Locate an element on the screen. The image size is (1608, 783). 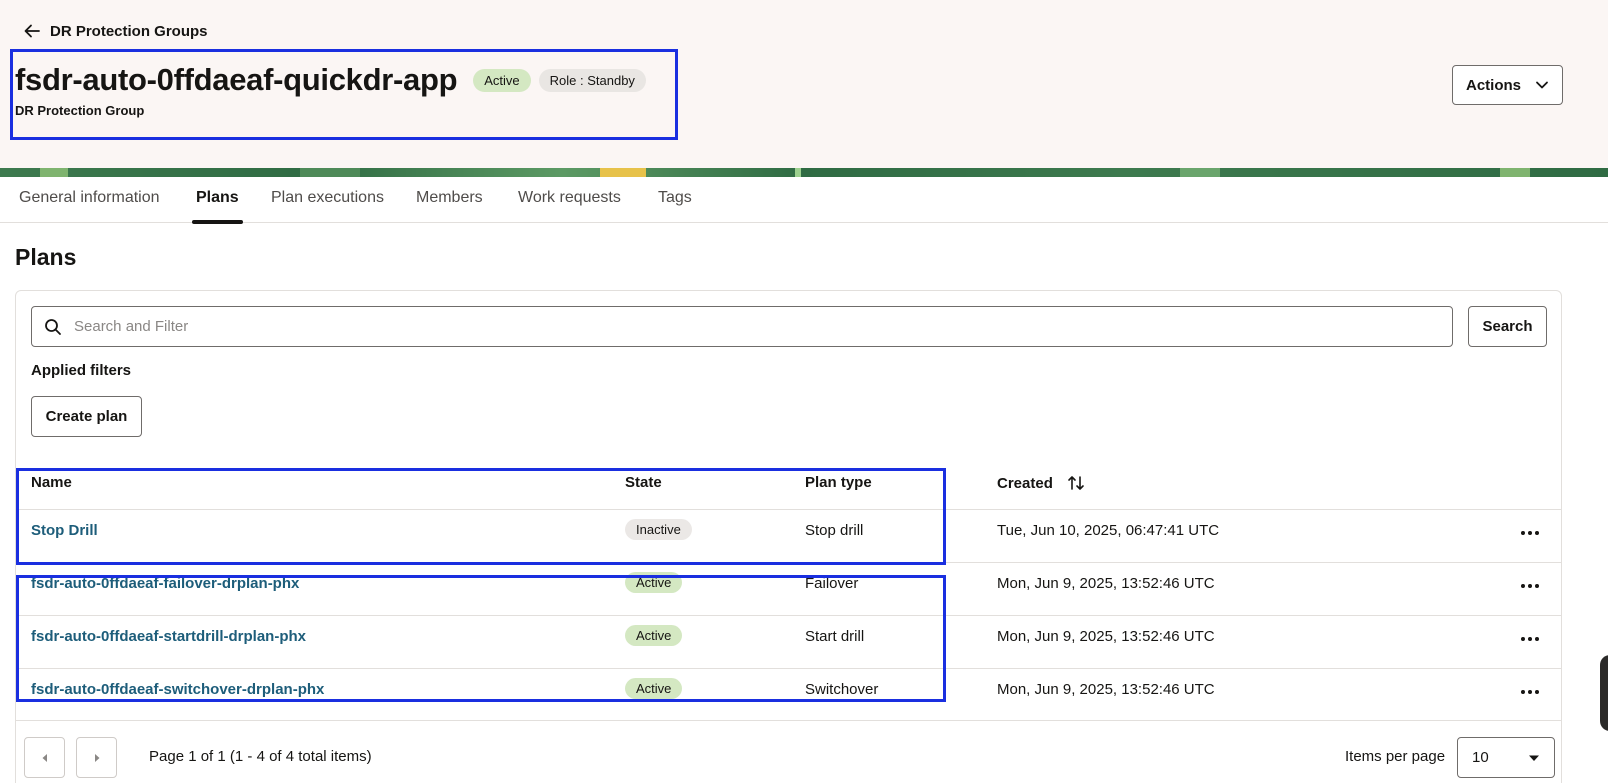
items-per-page-label: Items per page is located at coordinates (1395, 756).